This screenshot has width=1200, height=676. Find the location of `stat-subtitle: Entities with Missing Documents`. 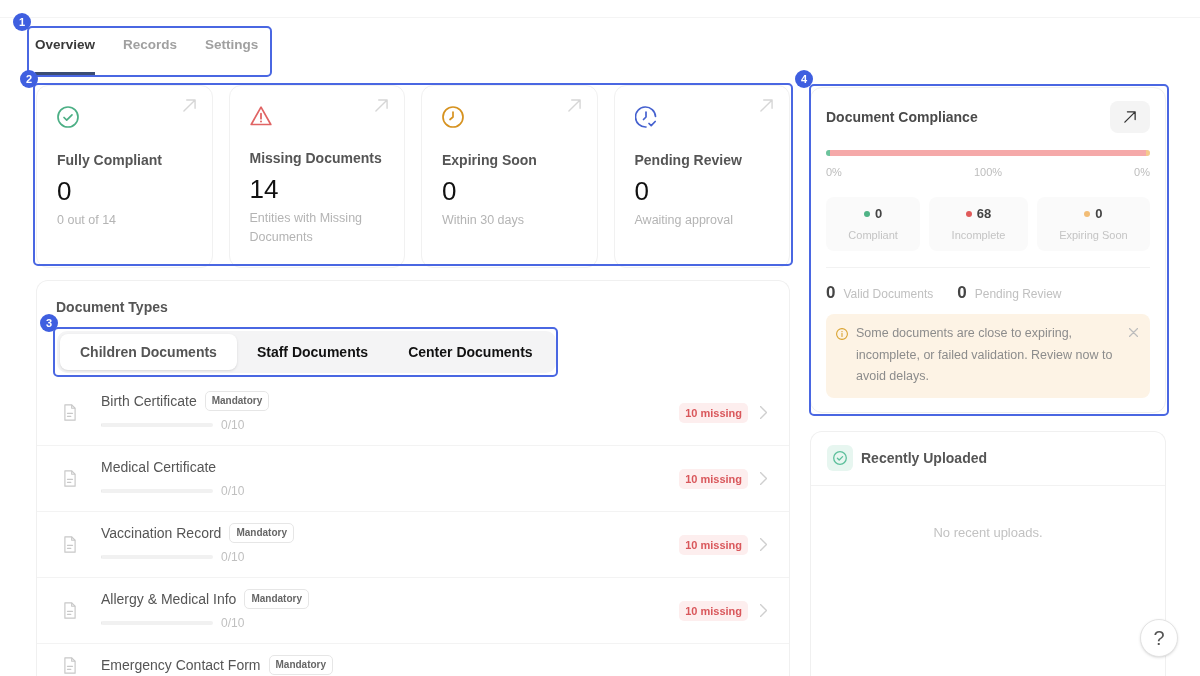

stat-subtitle: Entities with Missing Documents is located at coordinates (306, 228).